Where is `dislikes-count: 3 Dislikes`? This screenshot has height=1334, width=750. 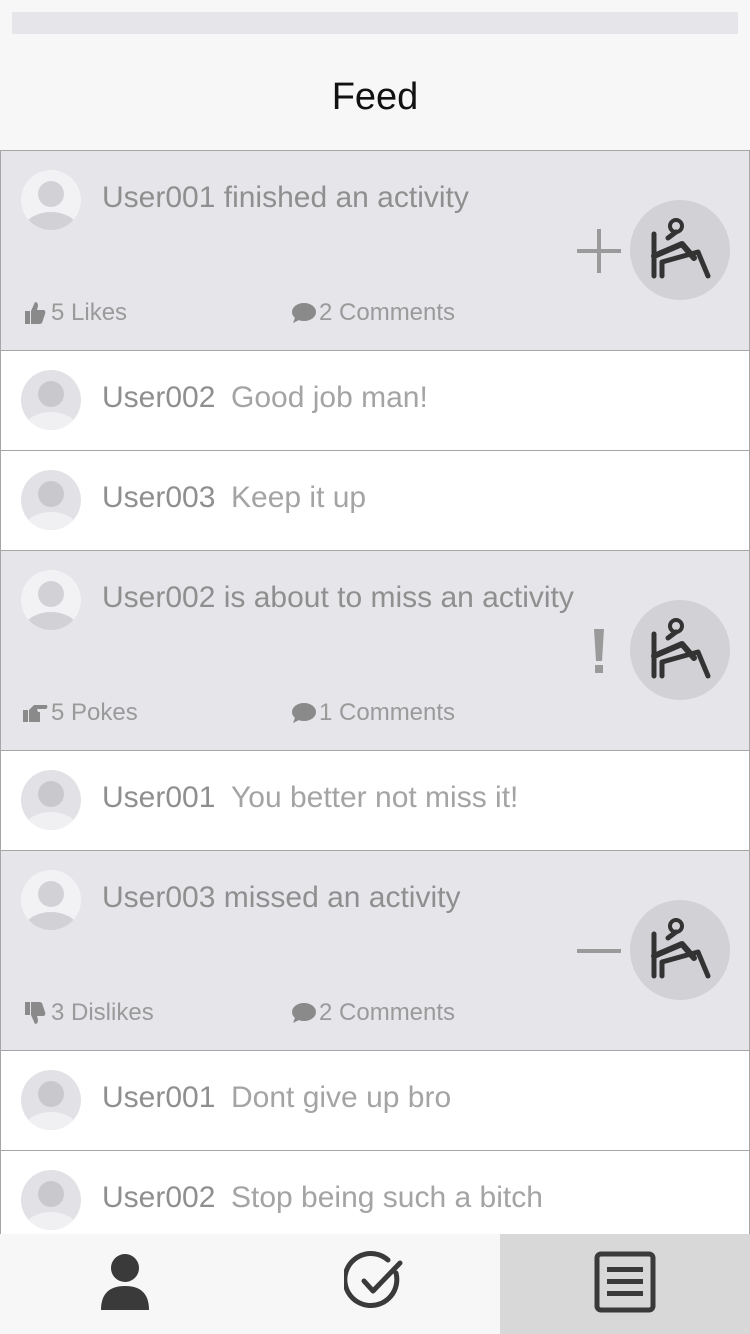
dislikes-count: 3 Dislikes is located at coordinates (87, 1013).